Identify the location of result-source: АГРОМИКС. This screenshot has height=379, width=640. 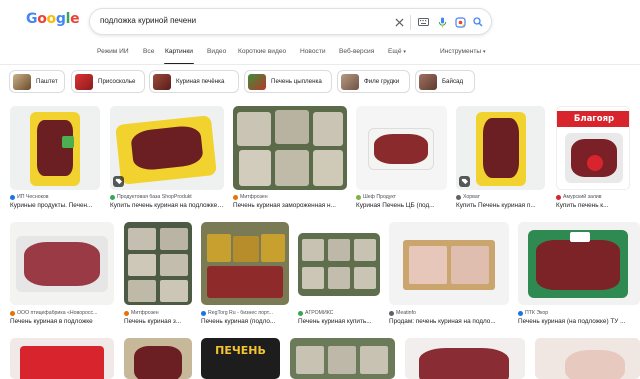
(340, 313).